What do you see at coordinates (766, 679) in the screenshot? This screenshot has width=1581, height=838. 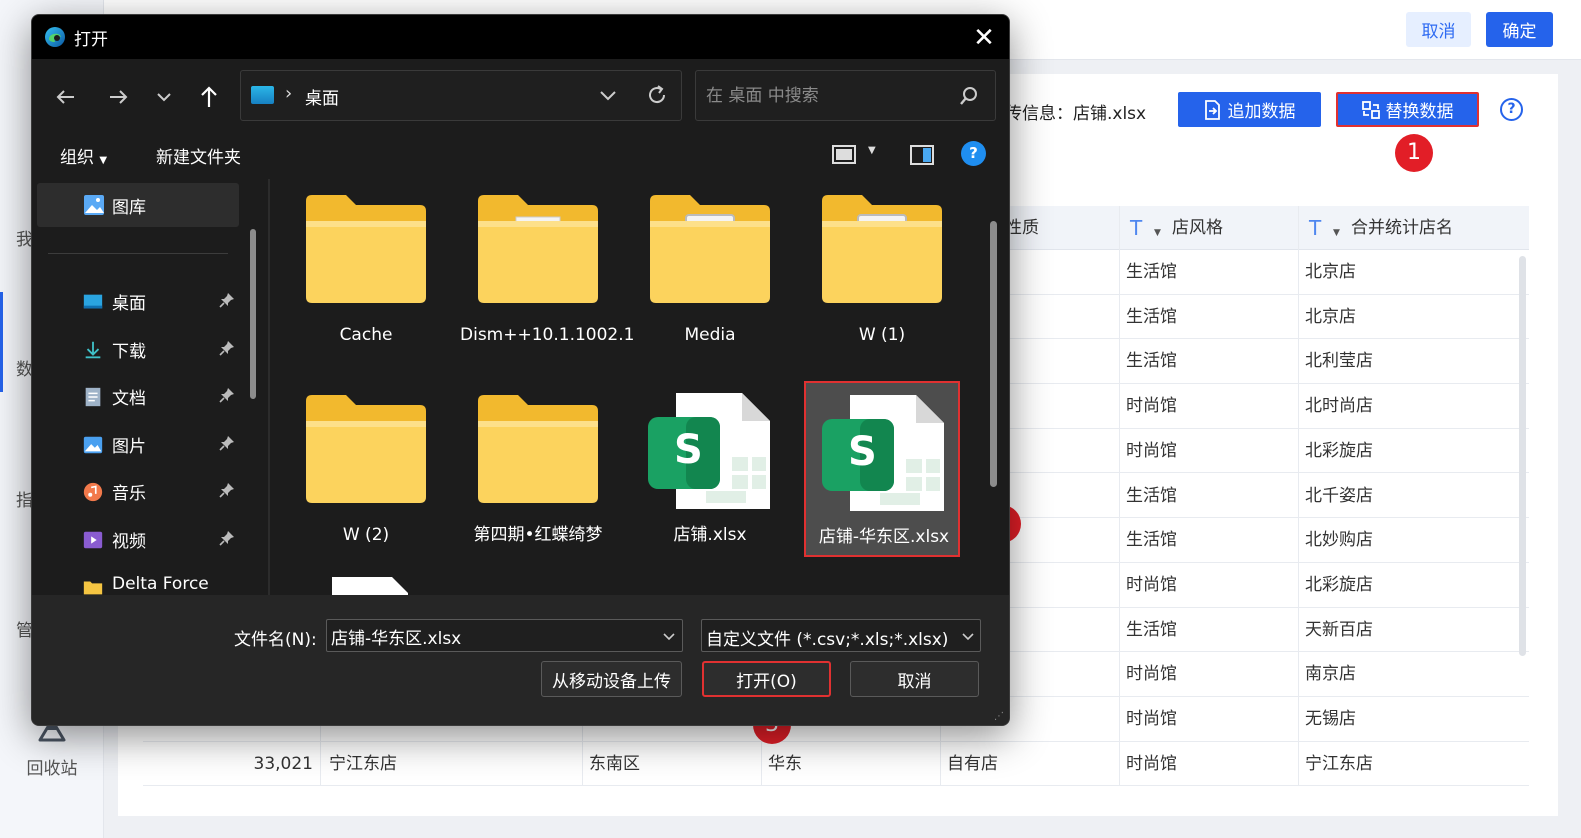 I see `open-button: 打开(O)` at bounding box center [766, 679].